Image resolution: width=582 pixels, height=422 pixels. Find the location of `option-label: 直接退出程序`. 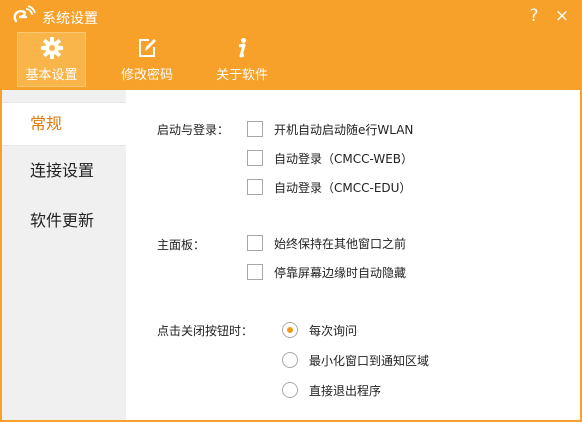

option-label: 直接退出程序 is located at coordinates (345, 391).